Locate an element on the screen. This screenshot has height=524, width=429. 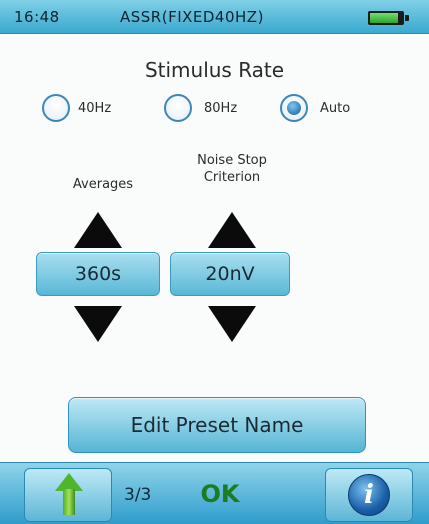
averages-up-arrow-icon is located at coordinates (98, 230).